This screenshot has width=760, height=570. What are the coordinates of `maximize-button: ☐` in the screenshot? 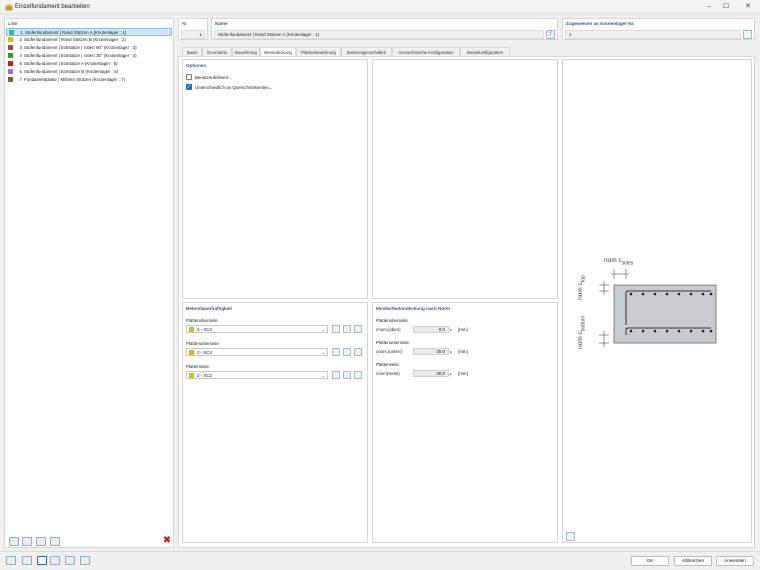 It's located at (726, 7).